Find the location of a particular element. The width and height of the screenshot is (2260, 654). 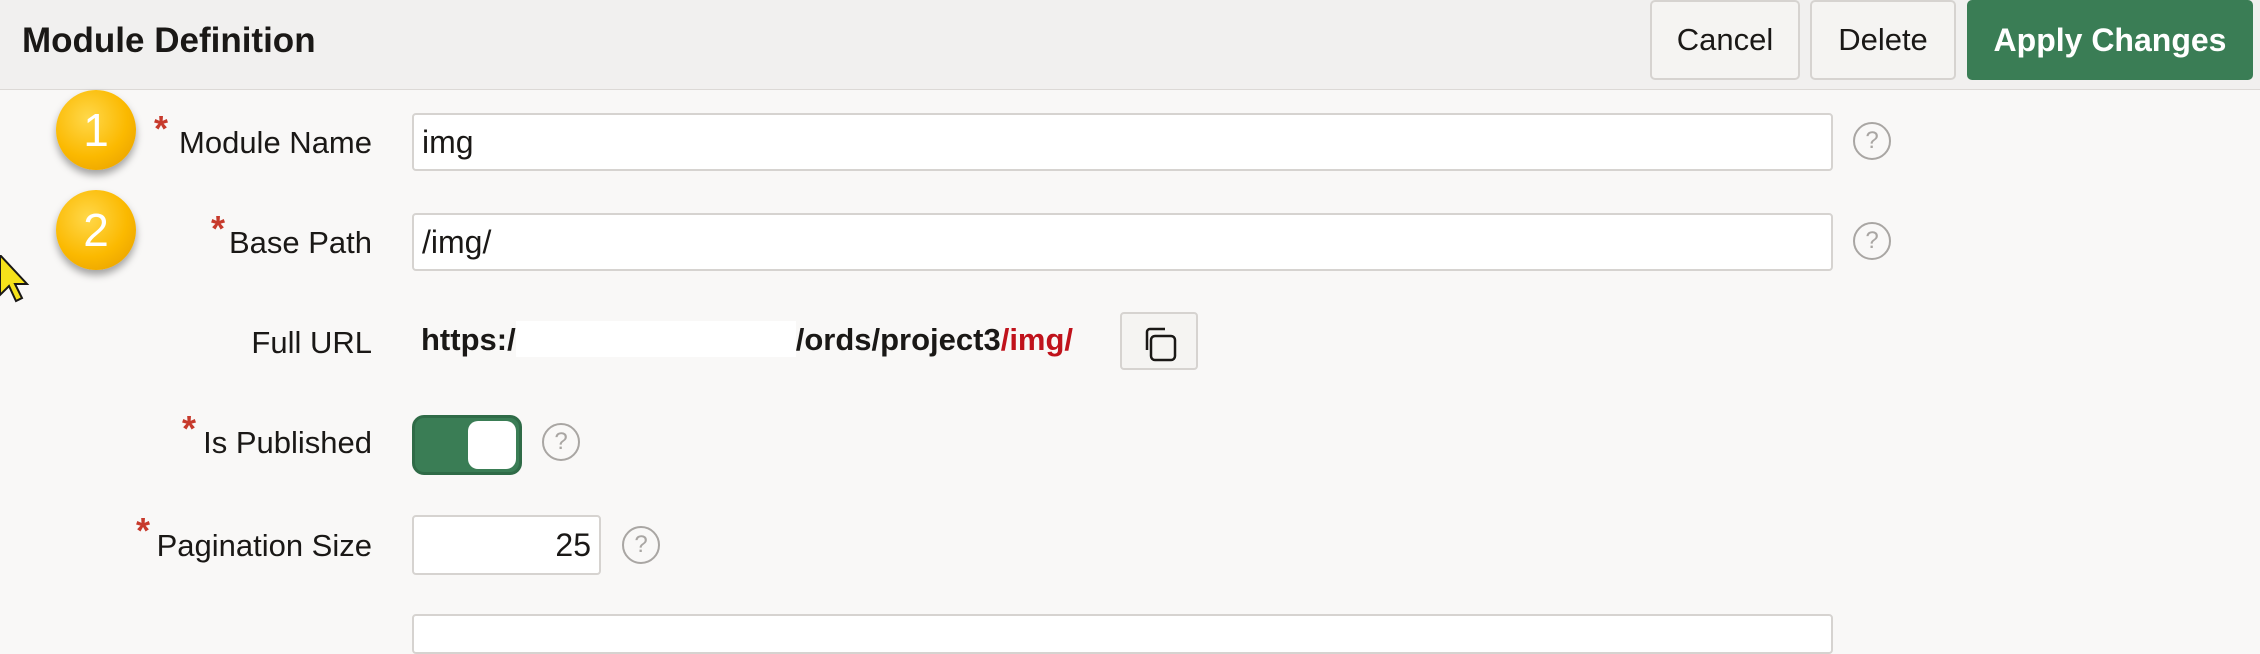

full-url-label: Full URL is located at coordinates (311, 342).